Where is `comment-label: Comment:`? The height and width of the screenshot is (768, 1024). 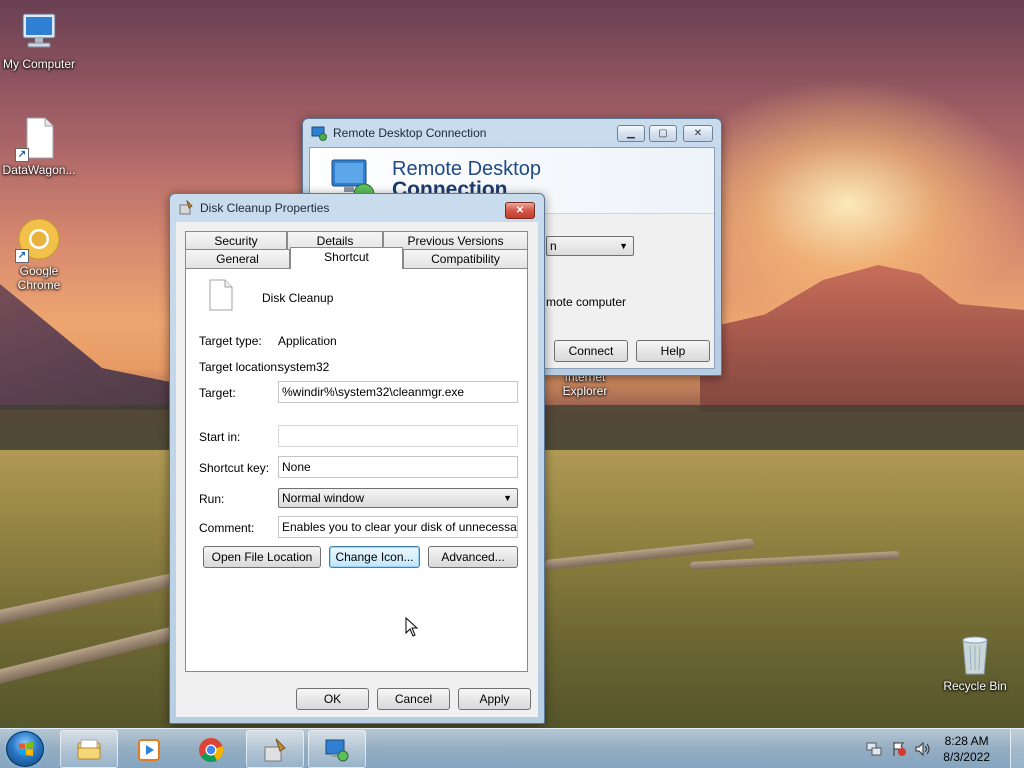
comment-label: Comment: is located at coordinates (227, 528).